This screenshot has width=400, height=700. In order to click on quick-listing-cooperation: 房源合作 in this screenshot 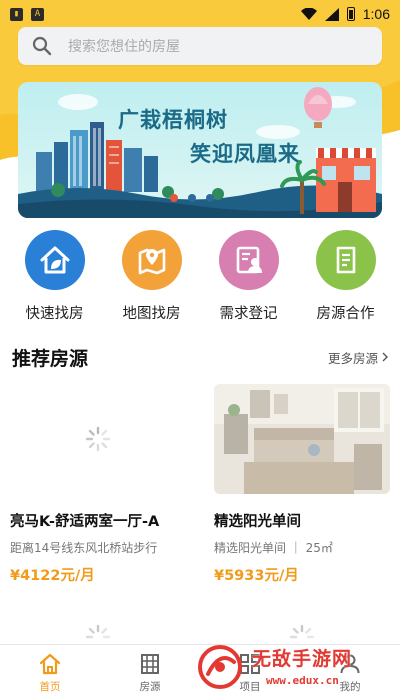, I will do `click(346, 280)`.